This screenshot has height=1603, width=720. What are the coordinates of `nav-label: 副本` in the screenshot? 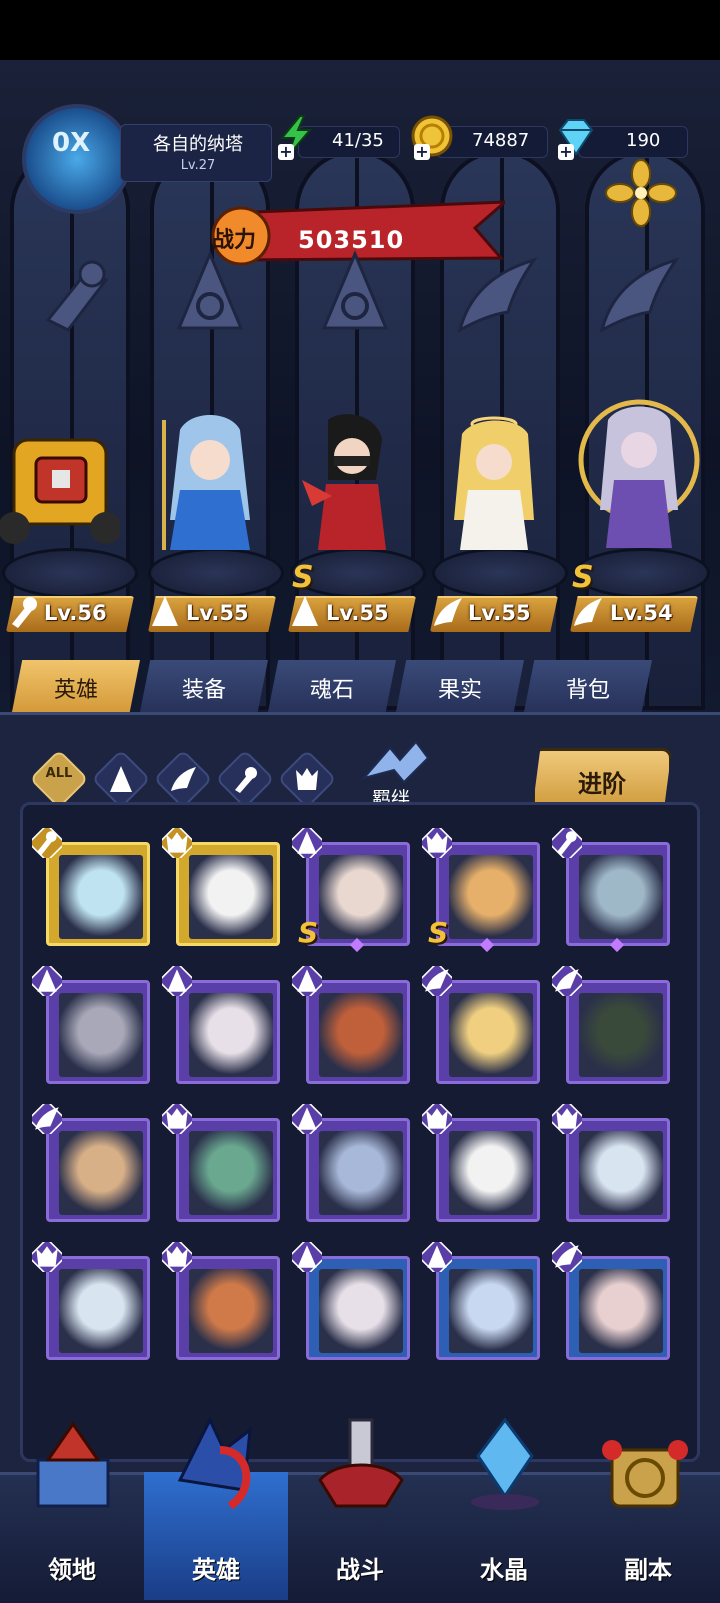 It's located at (648, 1570).